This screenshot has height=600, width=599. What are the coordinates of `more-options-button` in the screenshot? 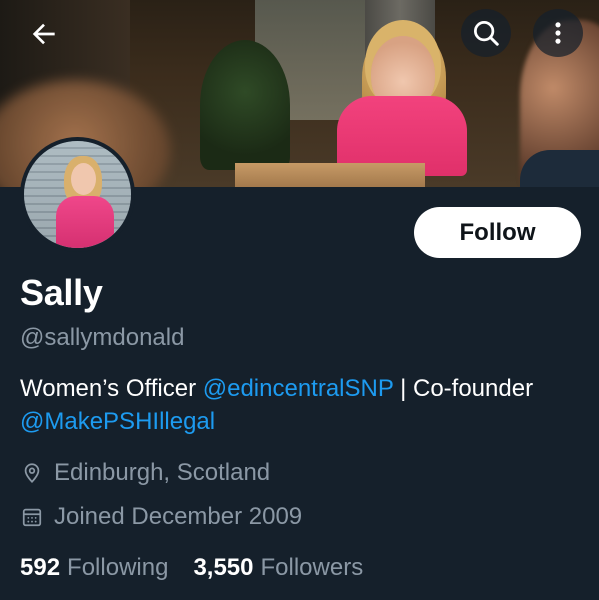 It's located at (558, 33).